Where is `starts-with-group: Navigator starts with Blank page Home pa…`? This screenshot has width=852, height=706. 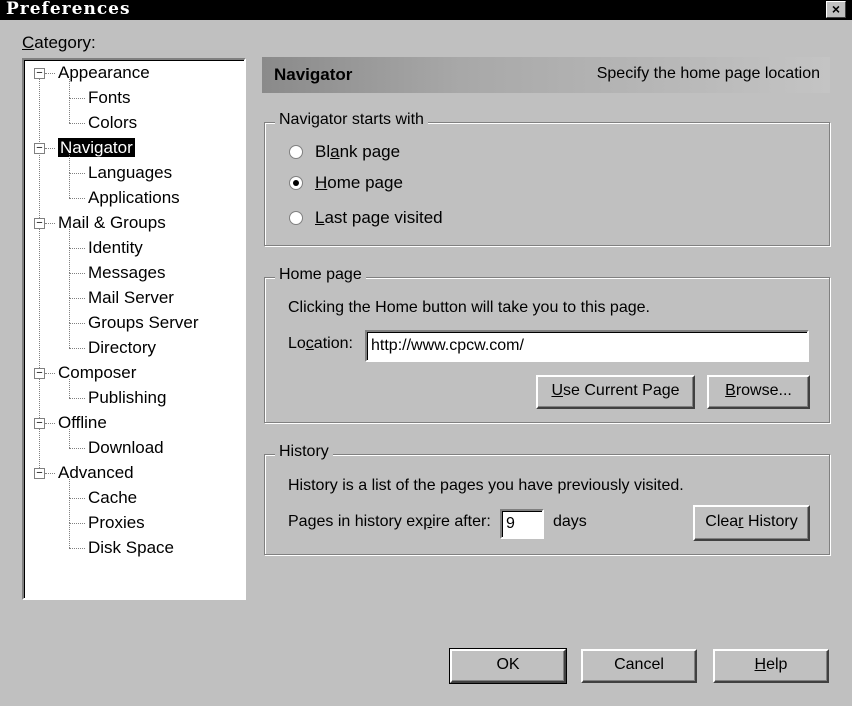 starts-with-group: Navigator starts with Blank page Home pa… is located at coordinates (547, 178).